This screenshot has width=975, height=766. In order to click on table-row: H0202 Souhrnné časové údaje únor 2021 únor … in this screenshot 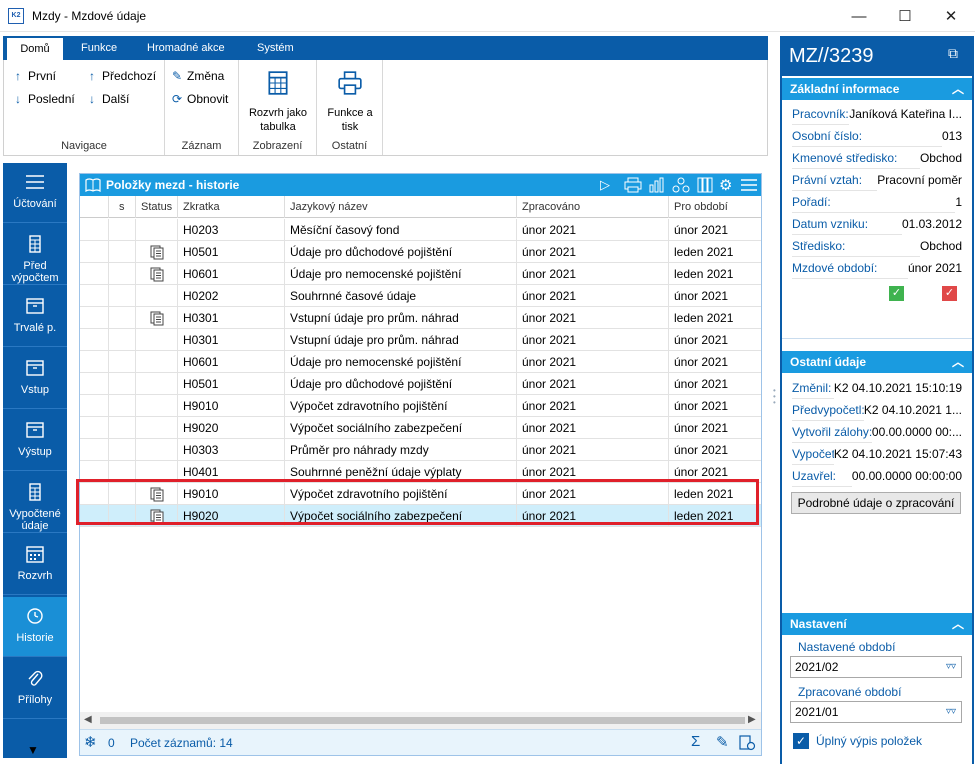, I will do `click(420, 296)`.